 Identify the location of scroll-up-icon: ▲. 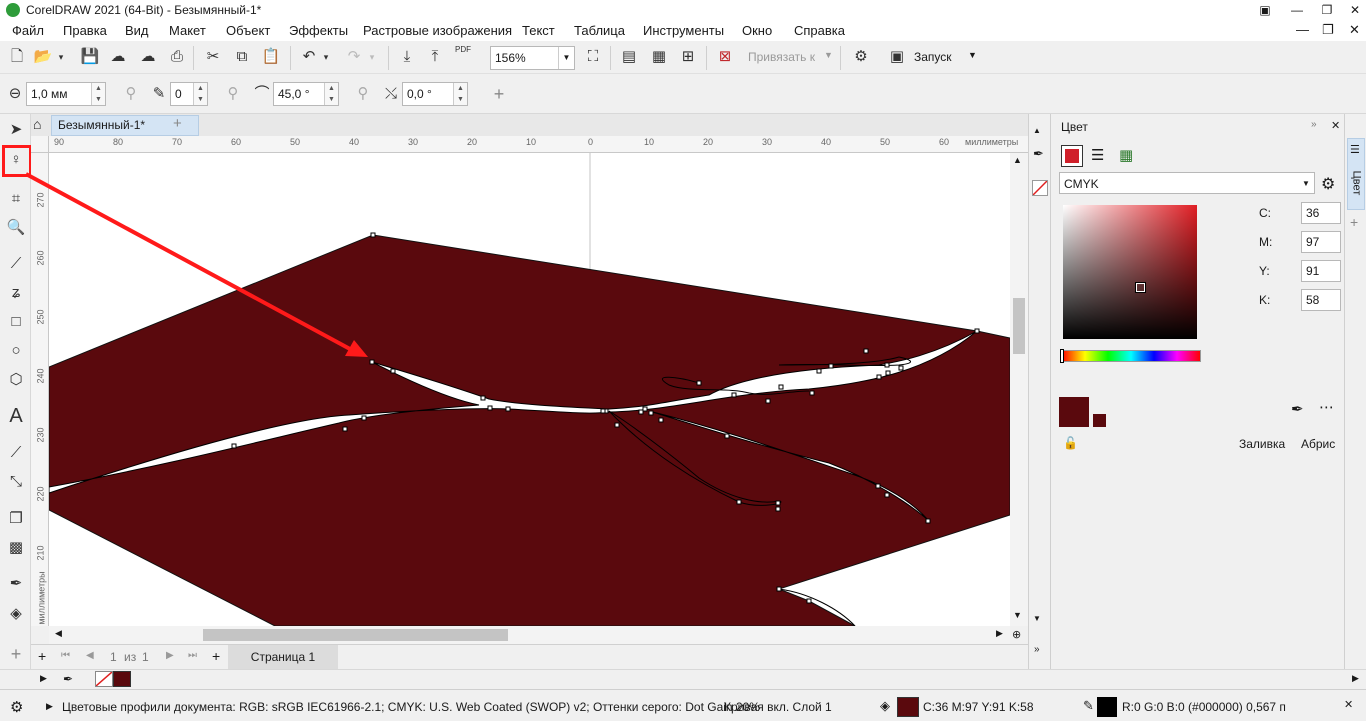
(1017, 160).